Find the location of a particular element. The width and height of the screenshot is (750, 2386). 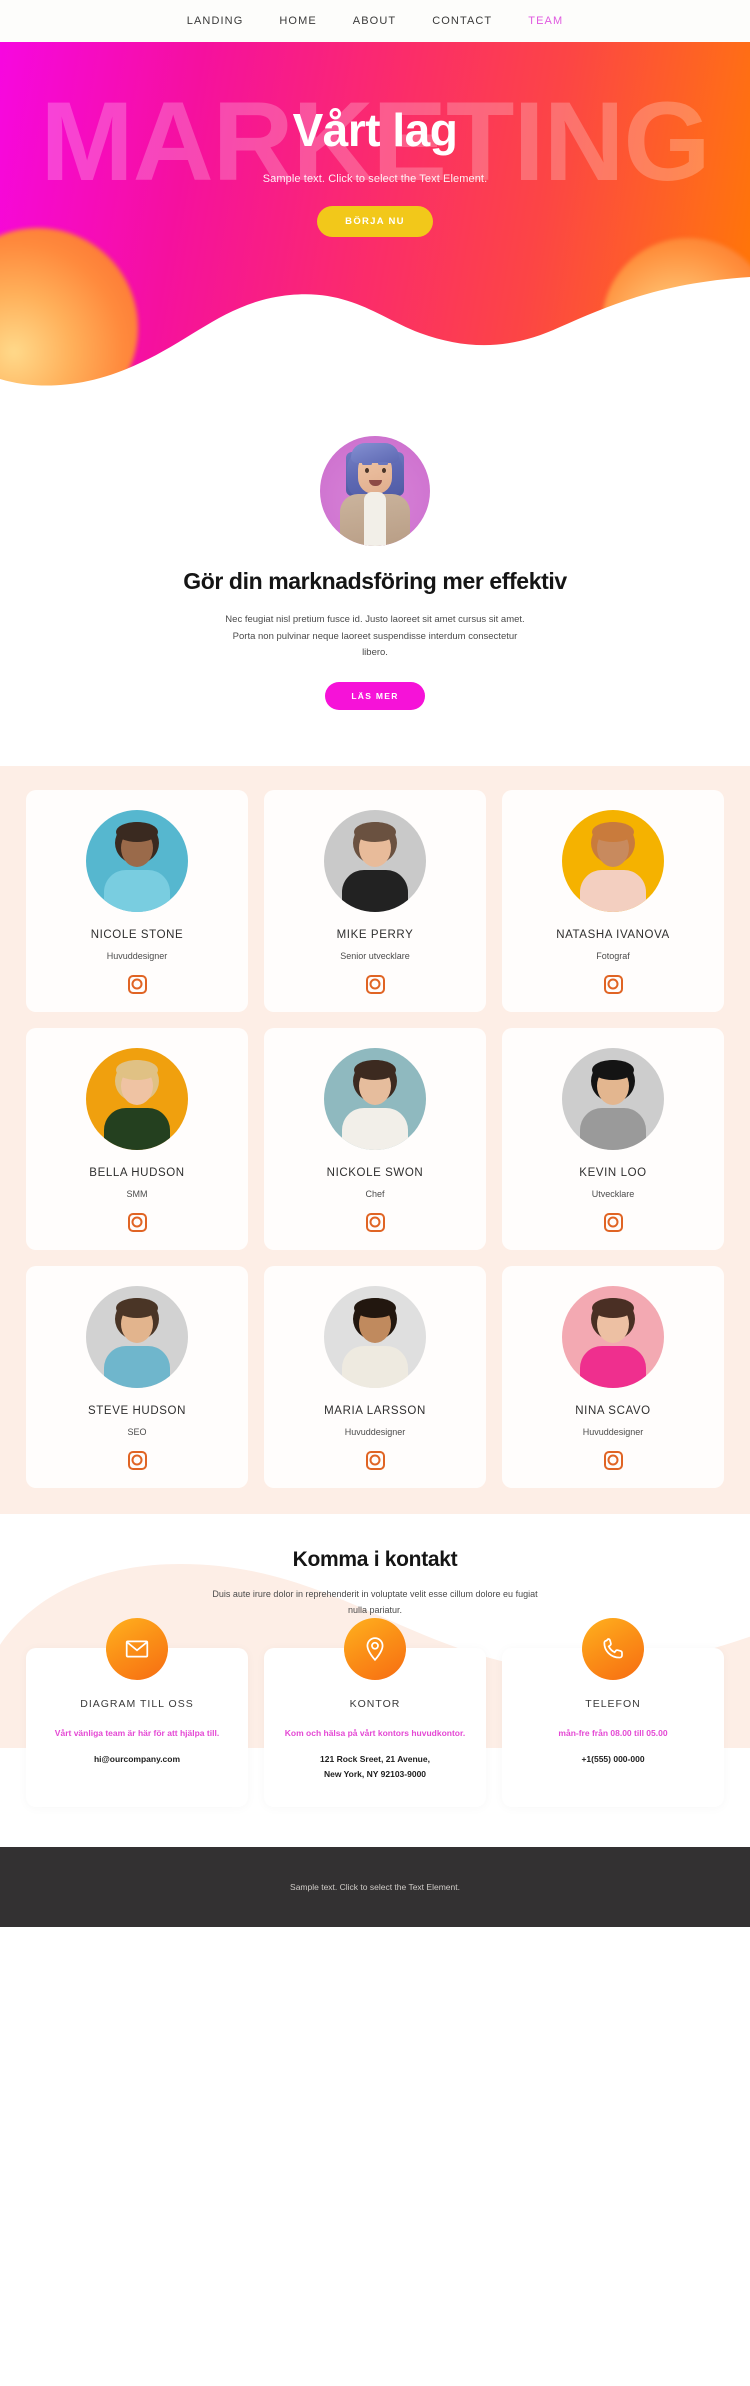

contact-card-title: KONTOR is located at coordinates (375, 1704).